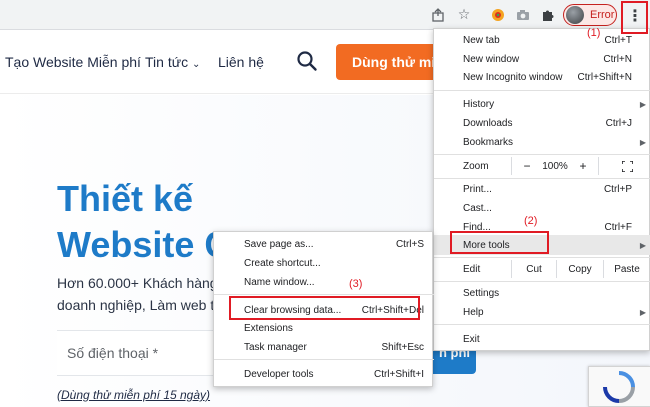  I want to click on extension-icon, so click(498, 15).